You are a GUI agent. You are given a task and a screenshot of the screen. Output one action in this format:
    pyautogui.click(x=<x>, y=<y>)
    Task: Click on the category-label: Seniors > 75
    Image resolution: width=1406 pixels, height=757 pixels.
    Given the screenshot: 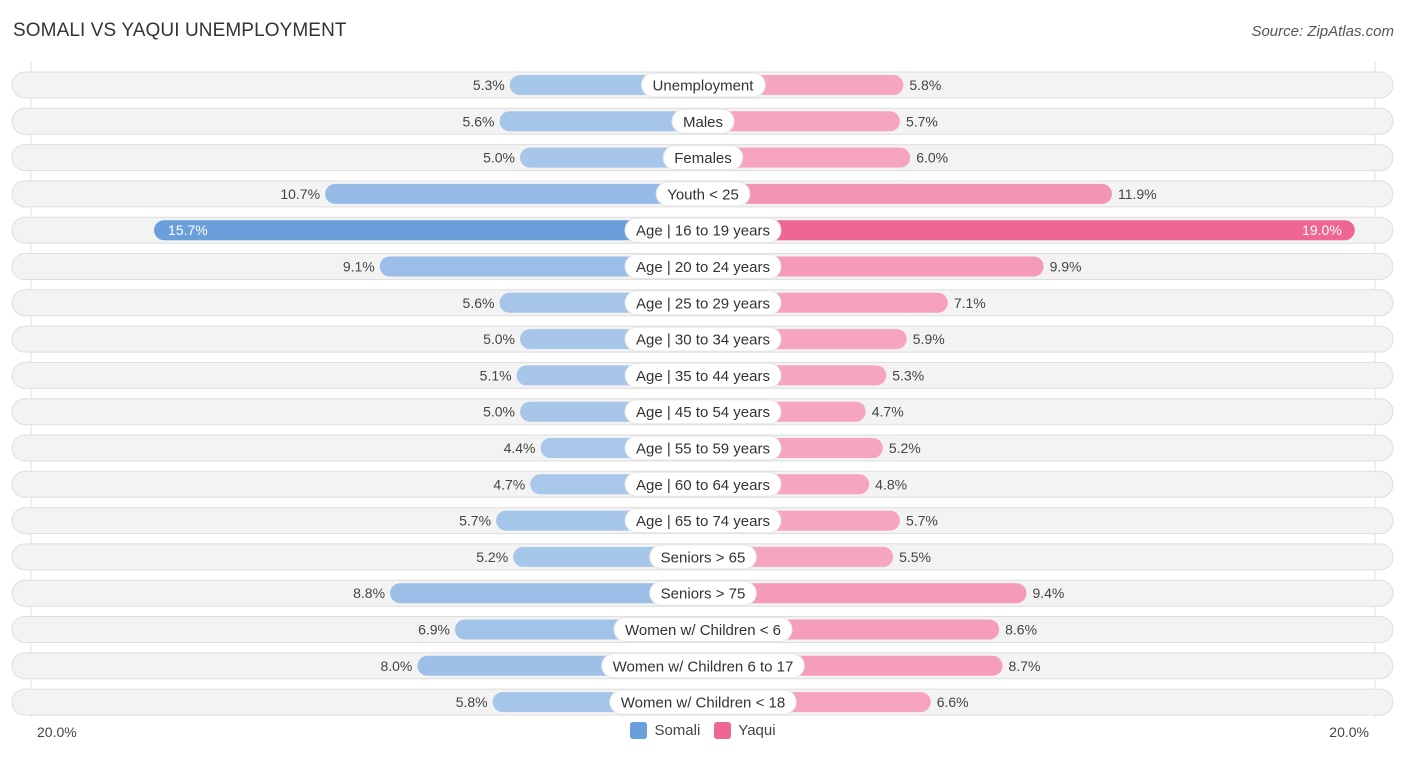 What is the action you would take?
    pyautogui.click(x=703, y=594)
    